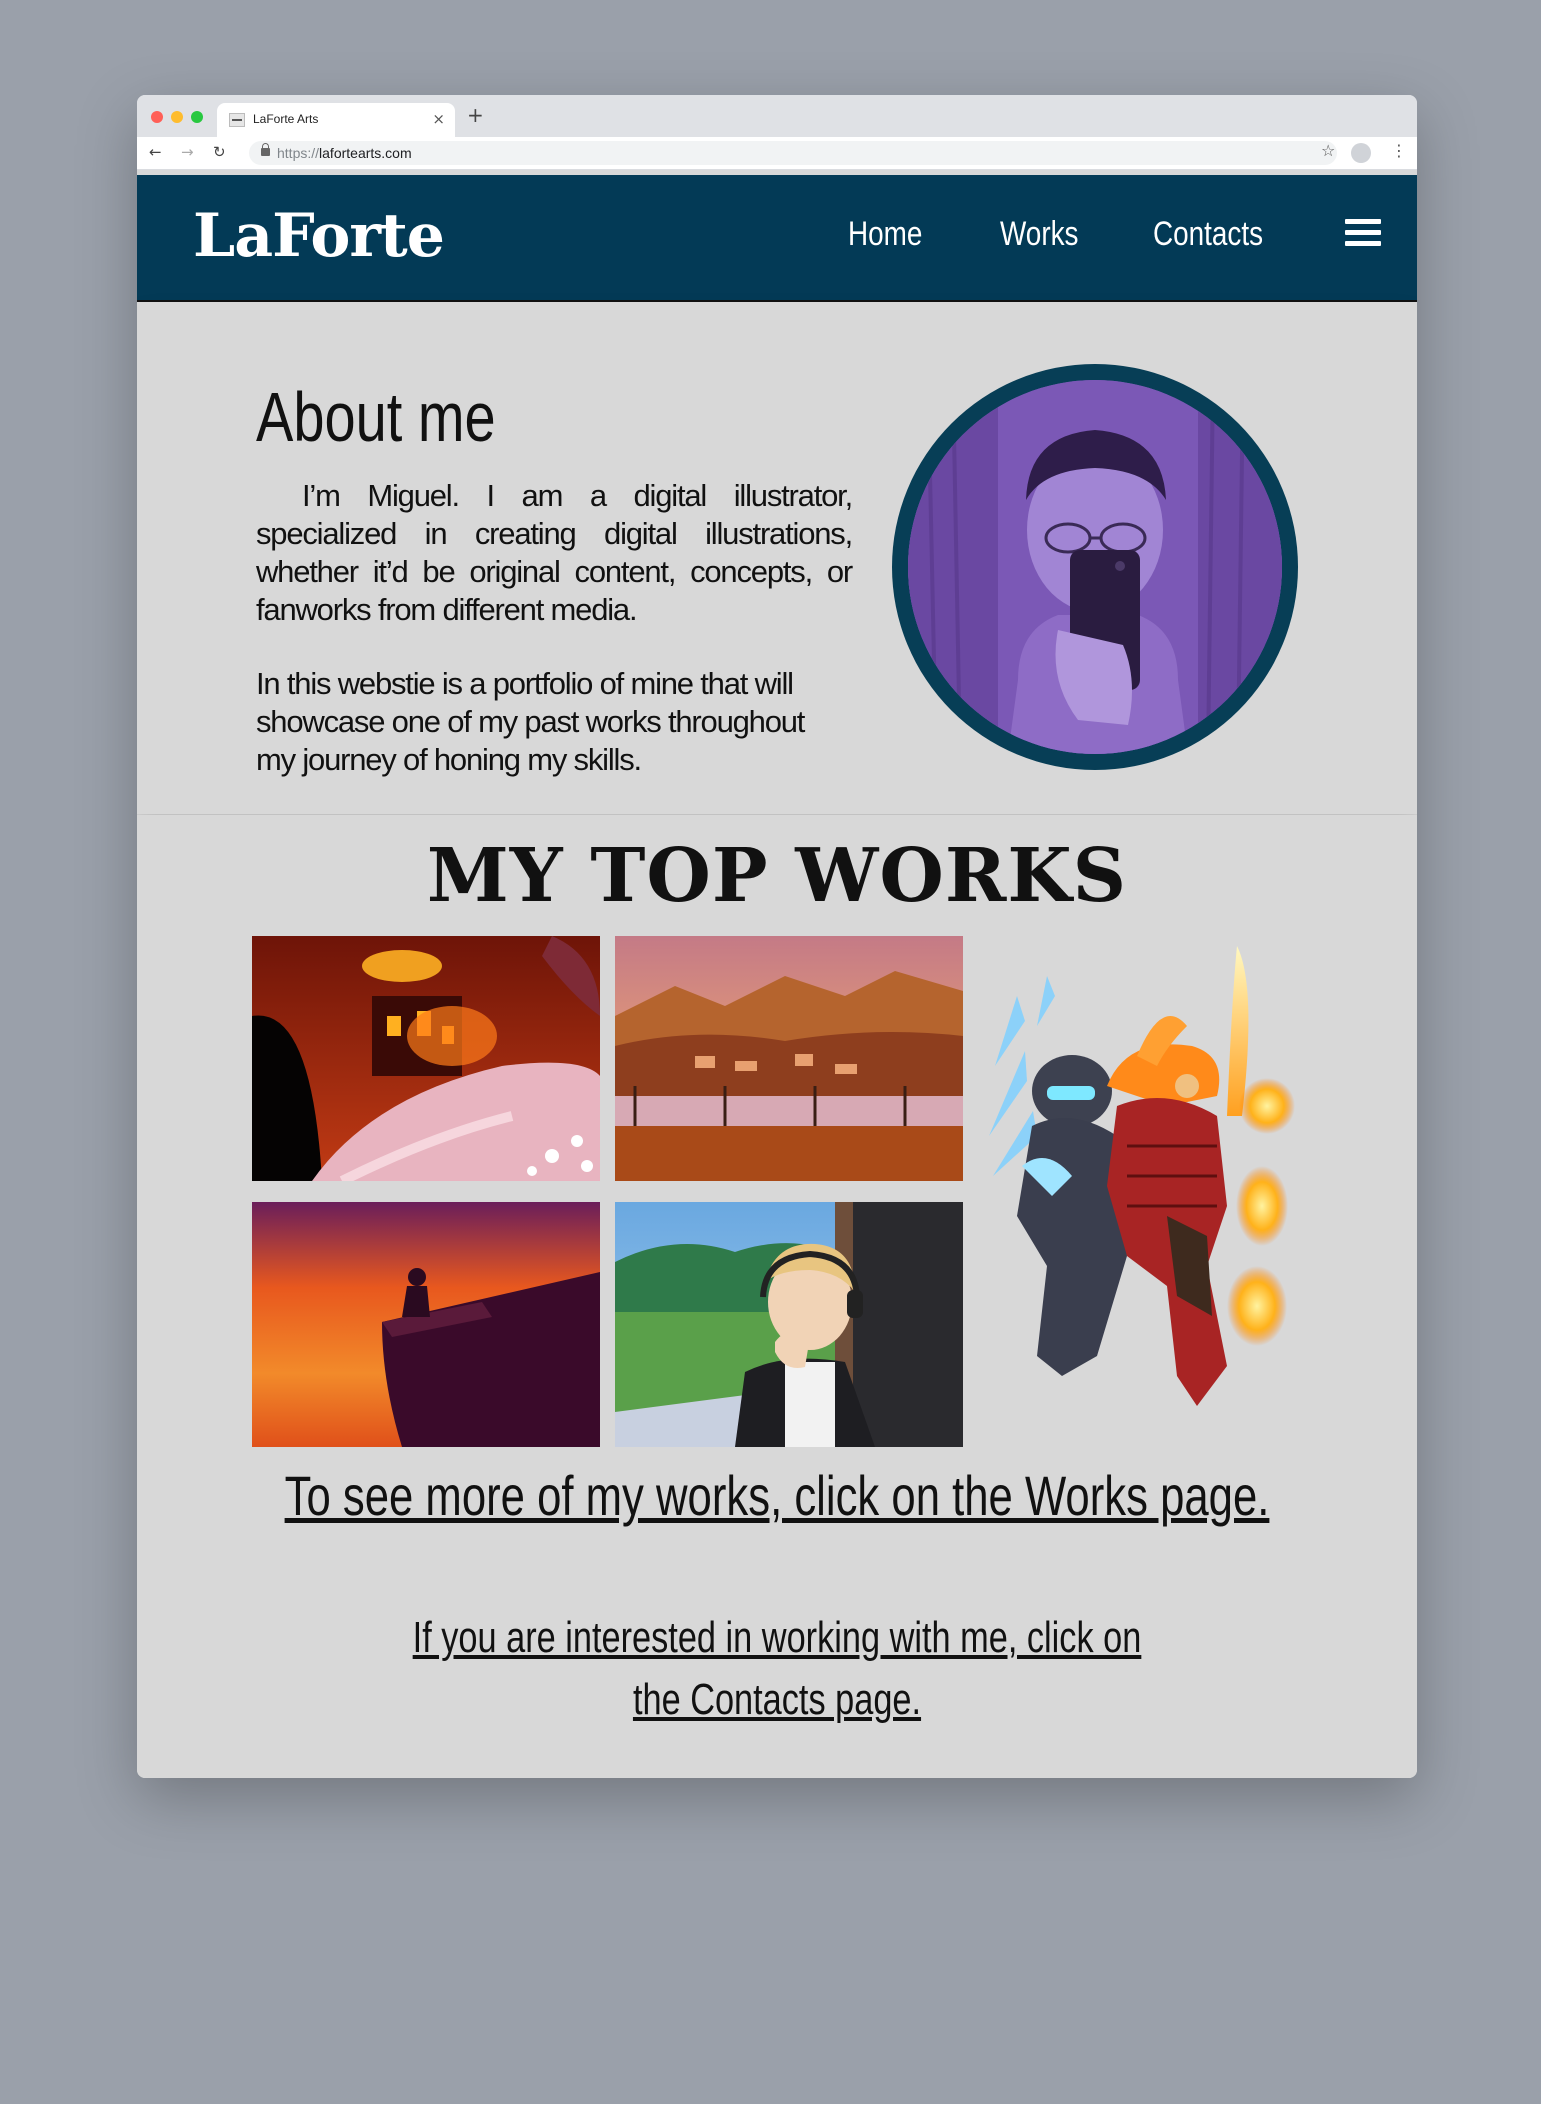 This screenshot has width=1541, height=2104. I want to click on browser-tab: LaForte Arts ×, so click(336, 120).